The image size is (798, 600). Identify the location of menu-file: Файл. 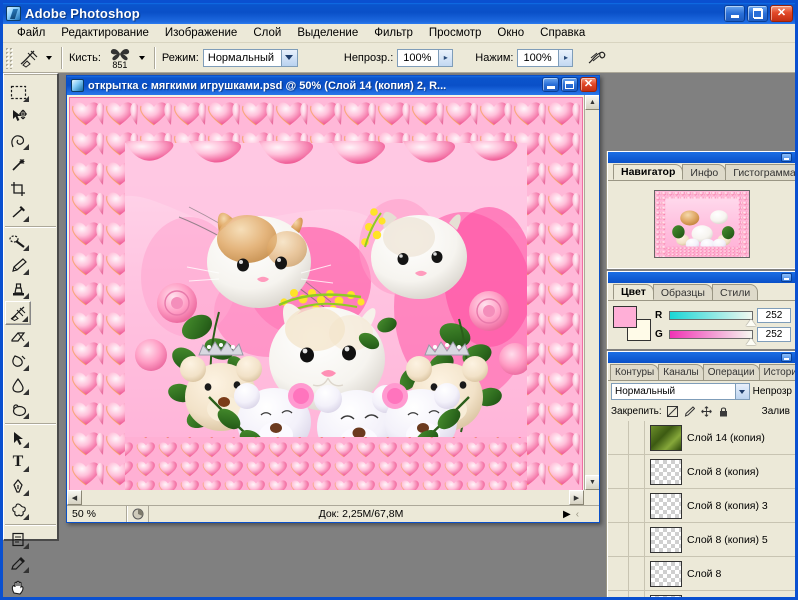
(31, 33).